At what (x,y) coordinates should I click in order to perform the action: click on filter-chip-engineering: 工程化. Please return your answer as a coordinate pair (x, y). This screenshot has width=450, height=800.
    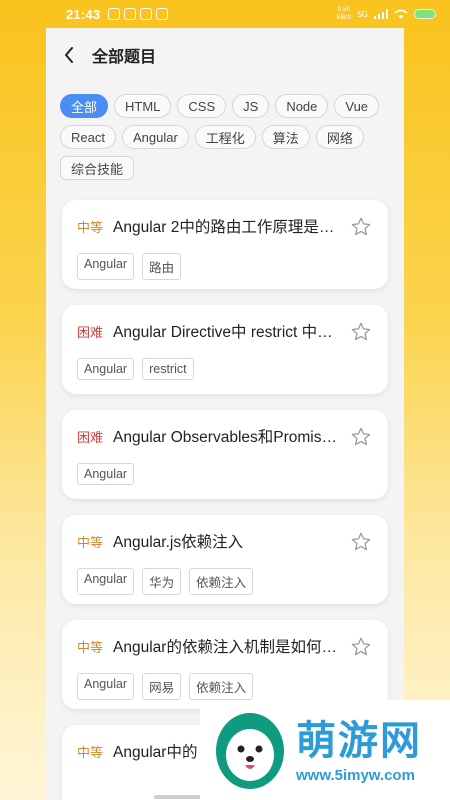
    Looking at the image, I should click on (225, 137).